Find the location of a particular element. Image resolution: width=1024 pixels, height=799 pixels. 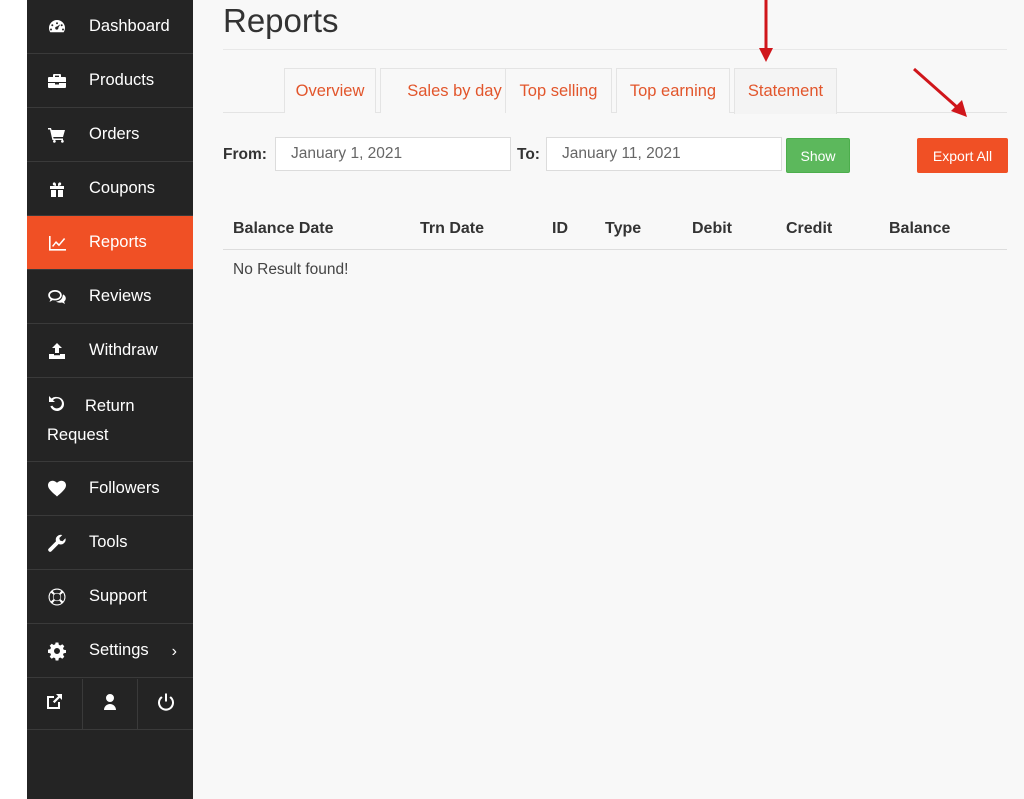

user-profile-button is located at coordinates (111, 704).